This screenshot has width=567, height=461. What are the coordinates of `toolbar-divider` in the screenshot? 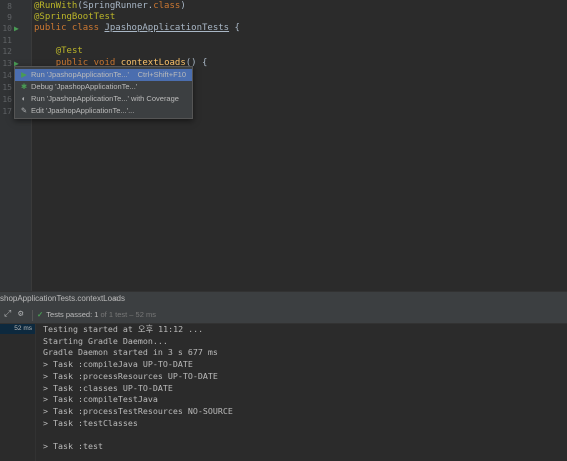 It's located at (32, 315).